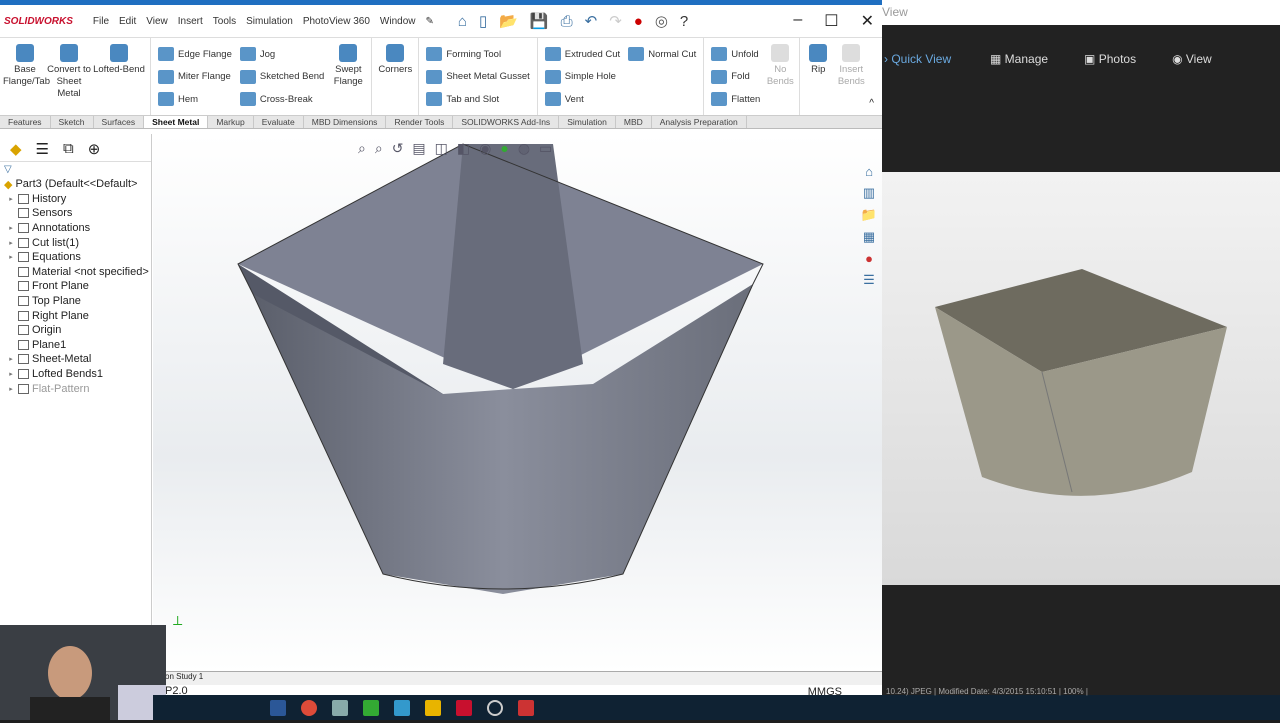 This screenshot has height=723, width=1280. I want to click on rebuild-icon: ●, so click(638, 21).